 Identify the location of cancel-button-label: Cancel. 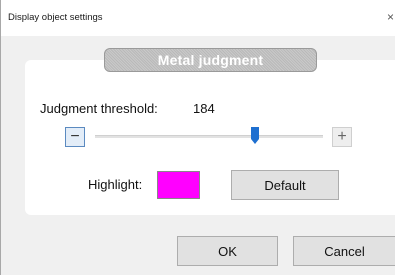
(344, 251).